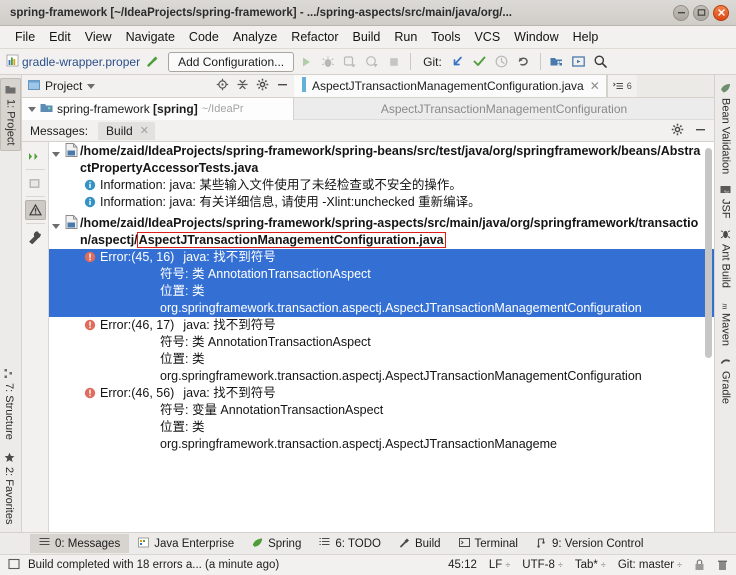  Describe the element at coordinates (25, 37) in the screenshot. I see `menu-file: File` at that location.